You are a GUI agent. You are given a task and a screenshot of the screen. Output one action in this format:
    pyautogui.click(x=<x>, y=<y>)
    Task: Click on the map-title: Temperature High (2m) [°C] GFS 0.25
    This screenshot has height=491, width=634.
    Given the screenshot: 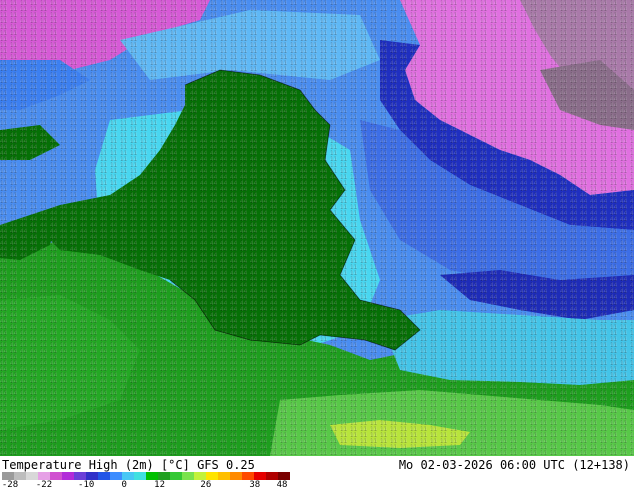 What is the action you would take?
    pyautogui.click(x=128, y=465)
    